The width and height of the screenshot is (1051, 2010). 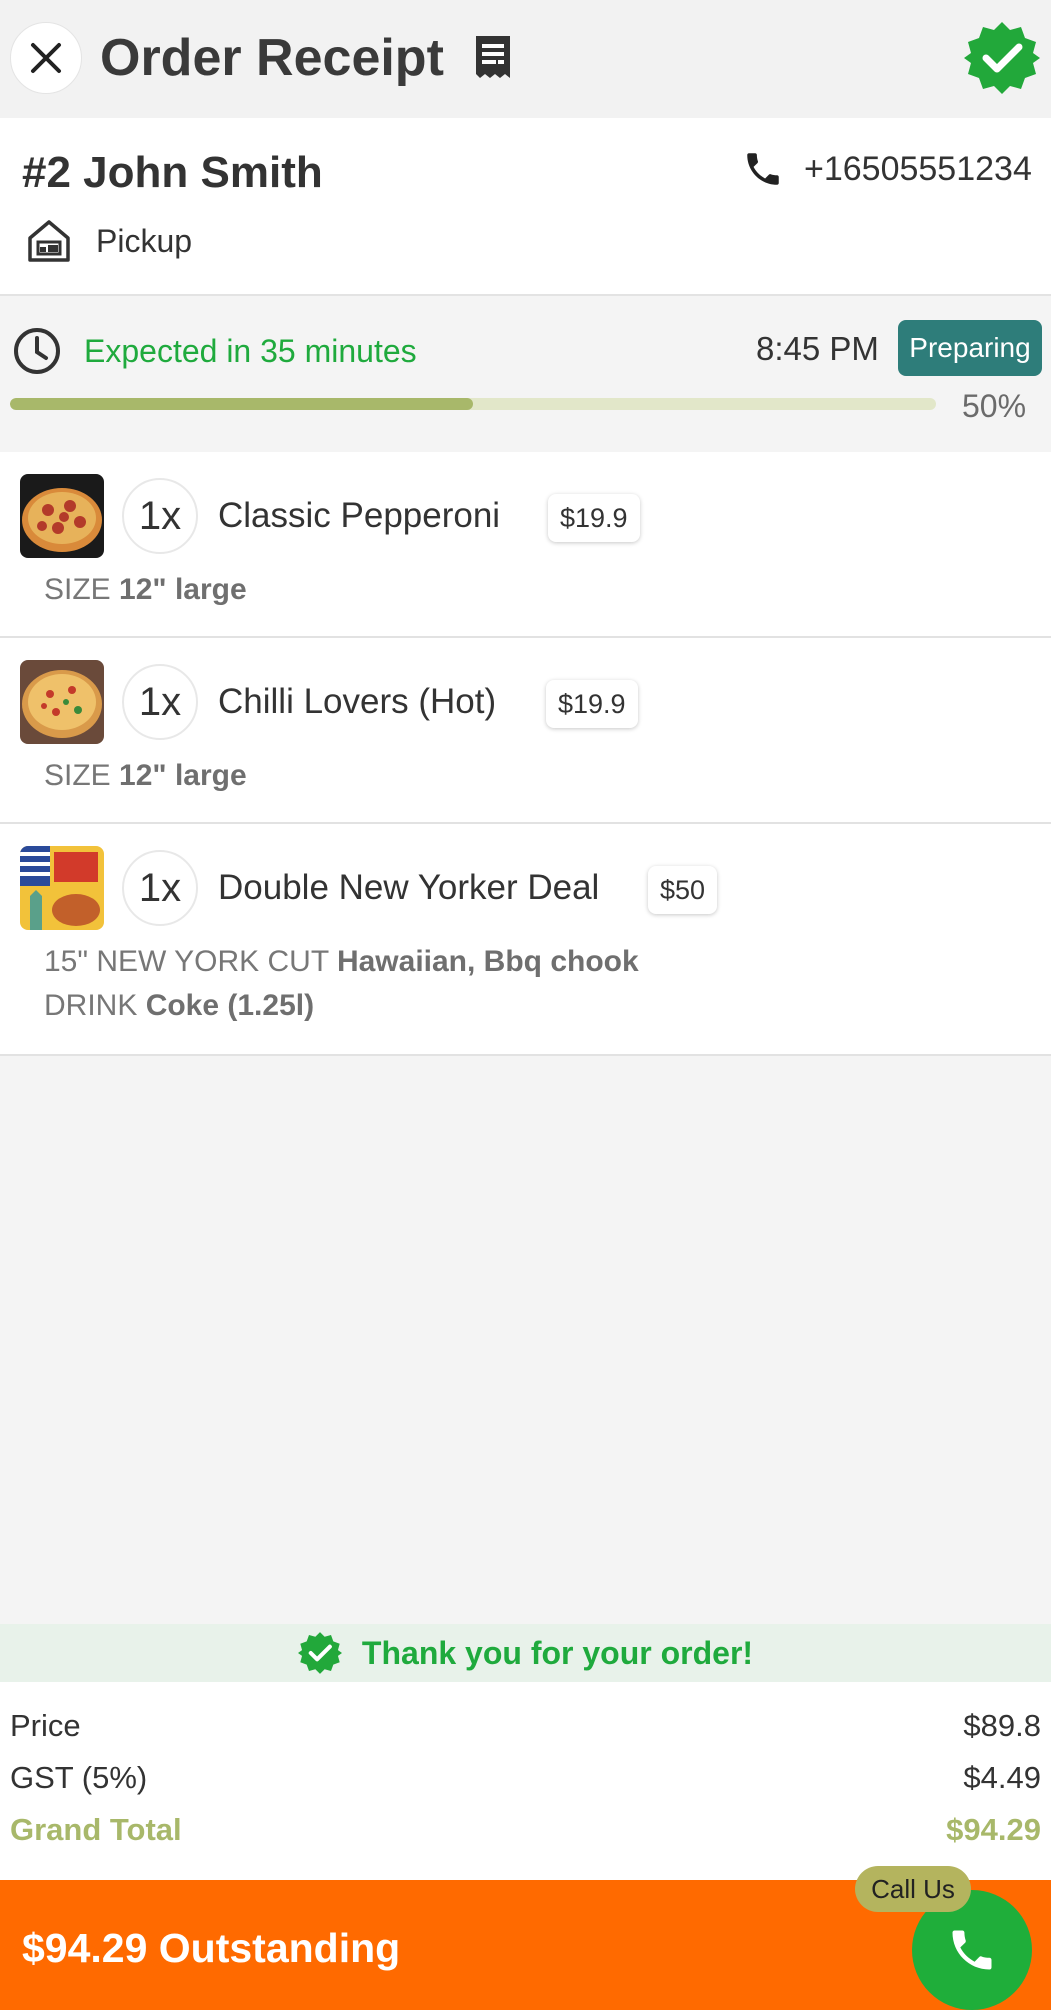 I want to click on grand-total-value: $94.29, so click(x=993, y=1829).